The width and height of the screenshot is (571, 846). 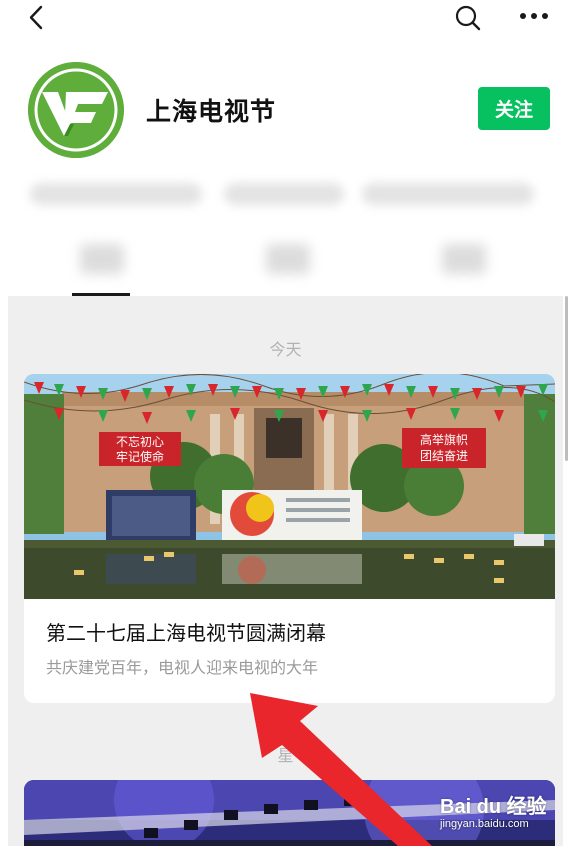 What do you see at coordinates (182, 667) in the screenshot?
I see `article-subtitle: 共庆建党百年，电视人迎来电视的大年` at bounding box center [182, 667].